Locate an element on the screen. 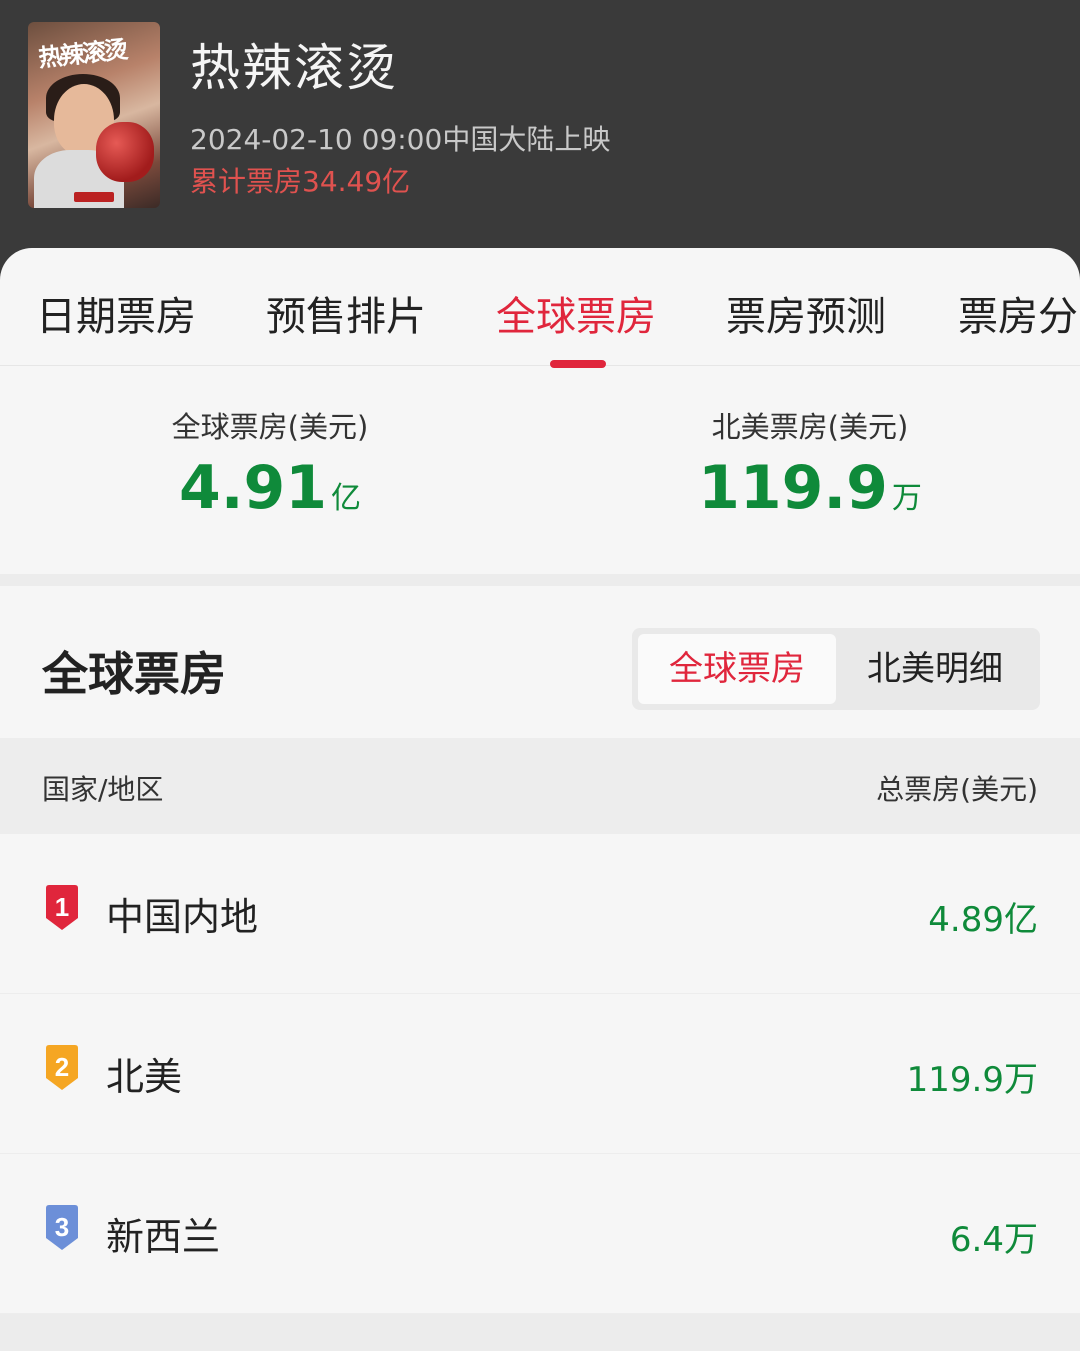 This screenshot has width=1080, height=1351. rank-badge-number: 1 is located at coordinates (62, 907).